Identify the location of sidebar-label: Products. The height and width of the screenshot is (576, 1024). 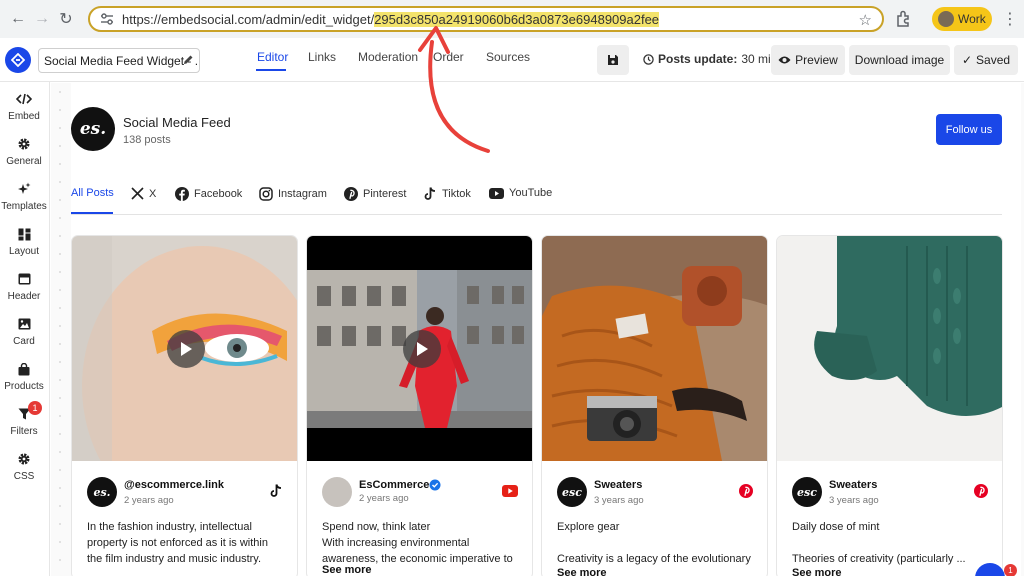
(24, 386).